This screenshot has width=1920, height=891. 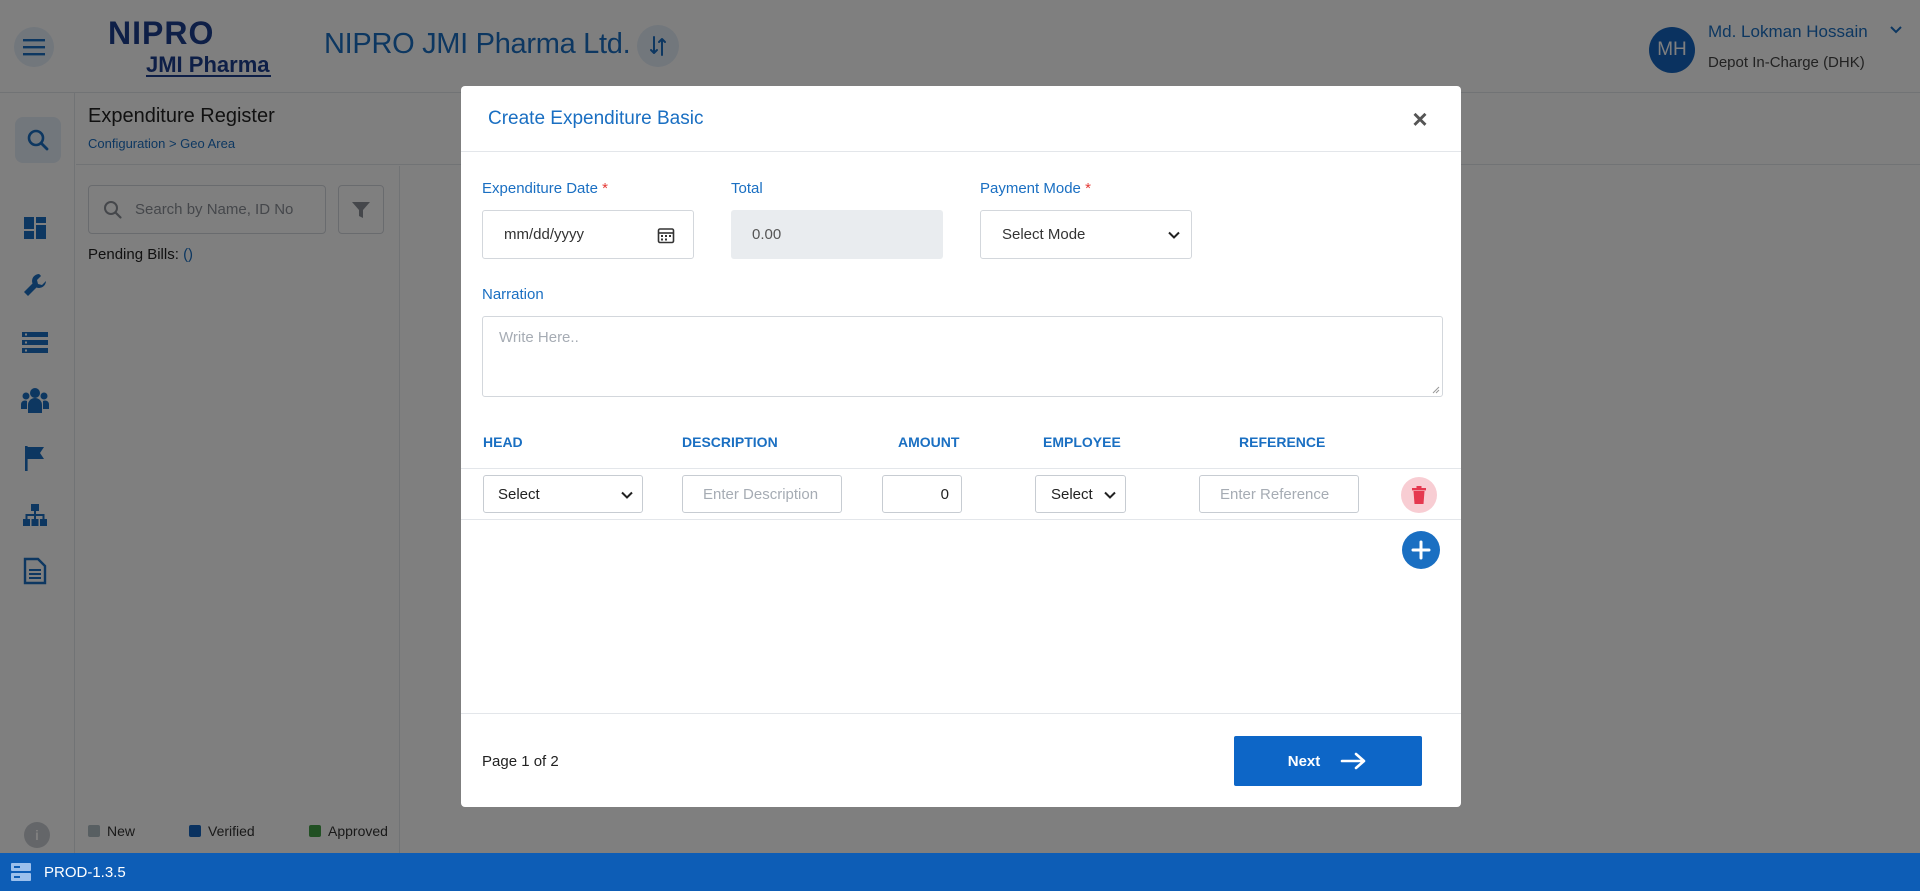 What do you see at coordinates (929, 442) in the screenshot?
I see `col-header-amount: AMOUNT` at bounding box center [929, 442].